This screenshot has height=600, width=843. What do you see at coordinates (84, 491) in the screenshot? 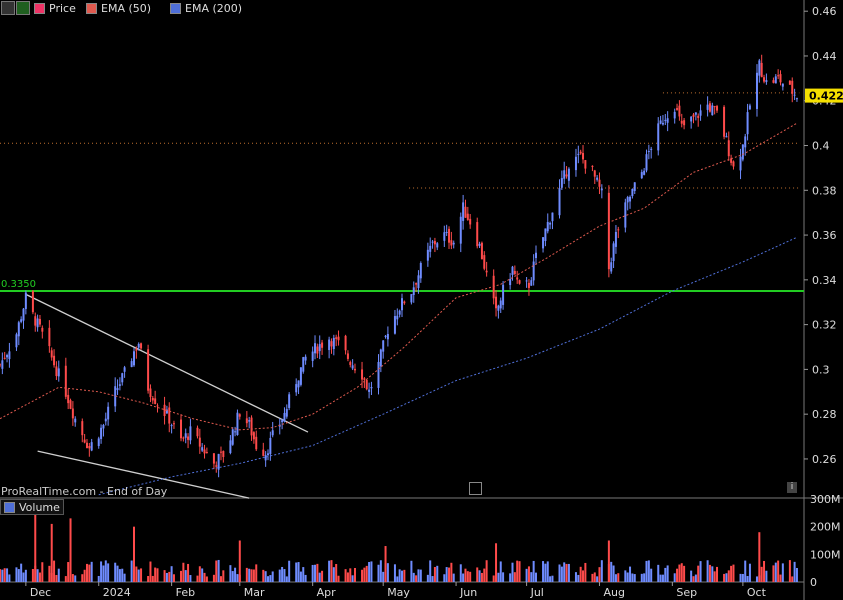
I see `watermark: ProRealTime.com - End of Day` at bounding box center [84, 491].